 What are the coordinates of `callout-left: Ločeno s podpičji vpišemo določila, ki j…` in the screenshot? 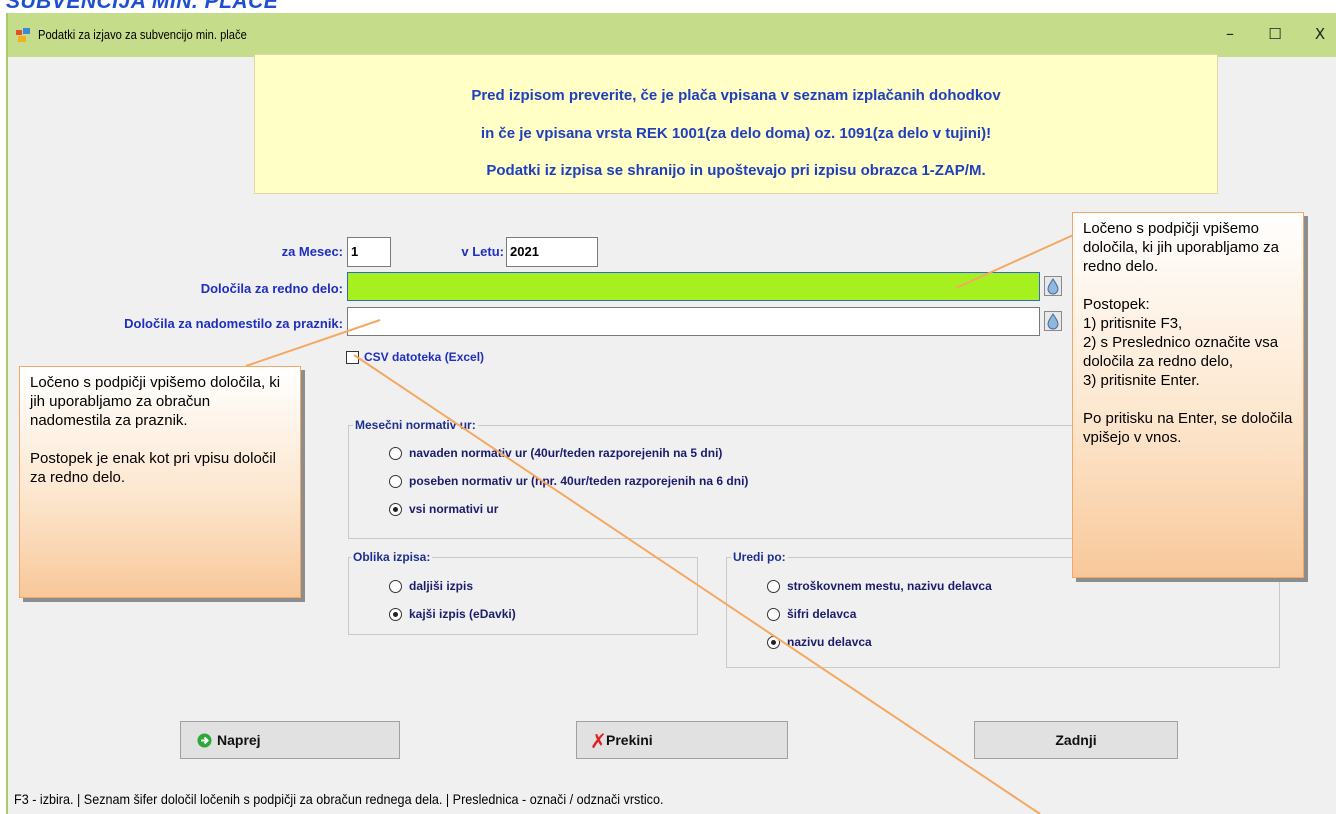 It's located at (160, 482).